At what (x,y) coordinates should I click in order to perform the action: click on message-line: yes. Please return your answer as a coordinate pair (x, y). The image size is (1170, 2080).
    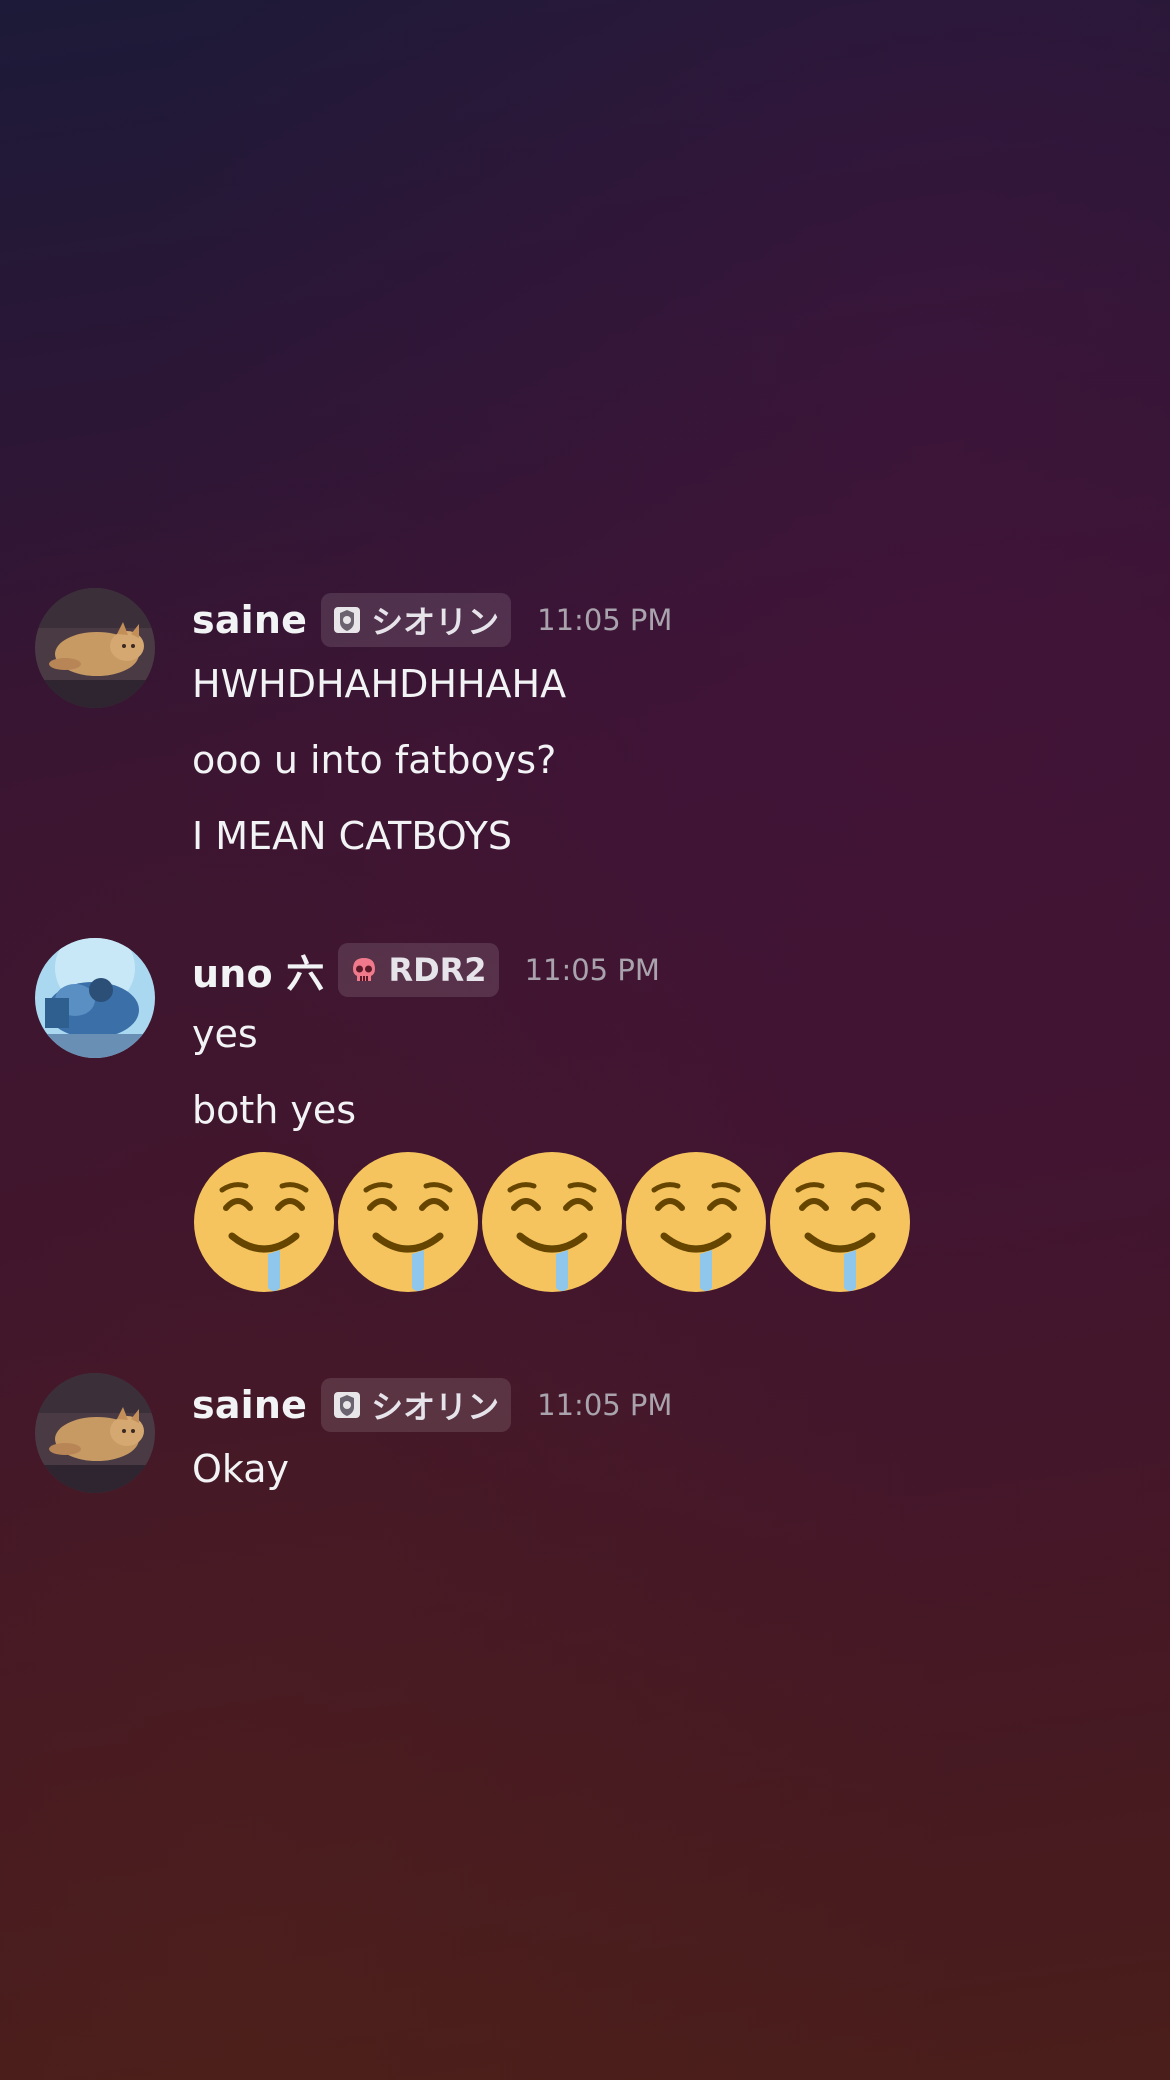
    Looking at the image, I should click on (225, 1034).